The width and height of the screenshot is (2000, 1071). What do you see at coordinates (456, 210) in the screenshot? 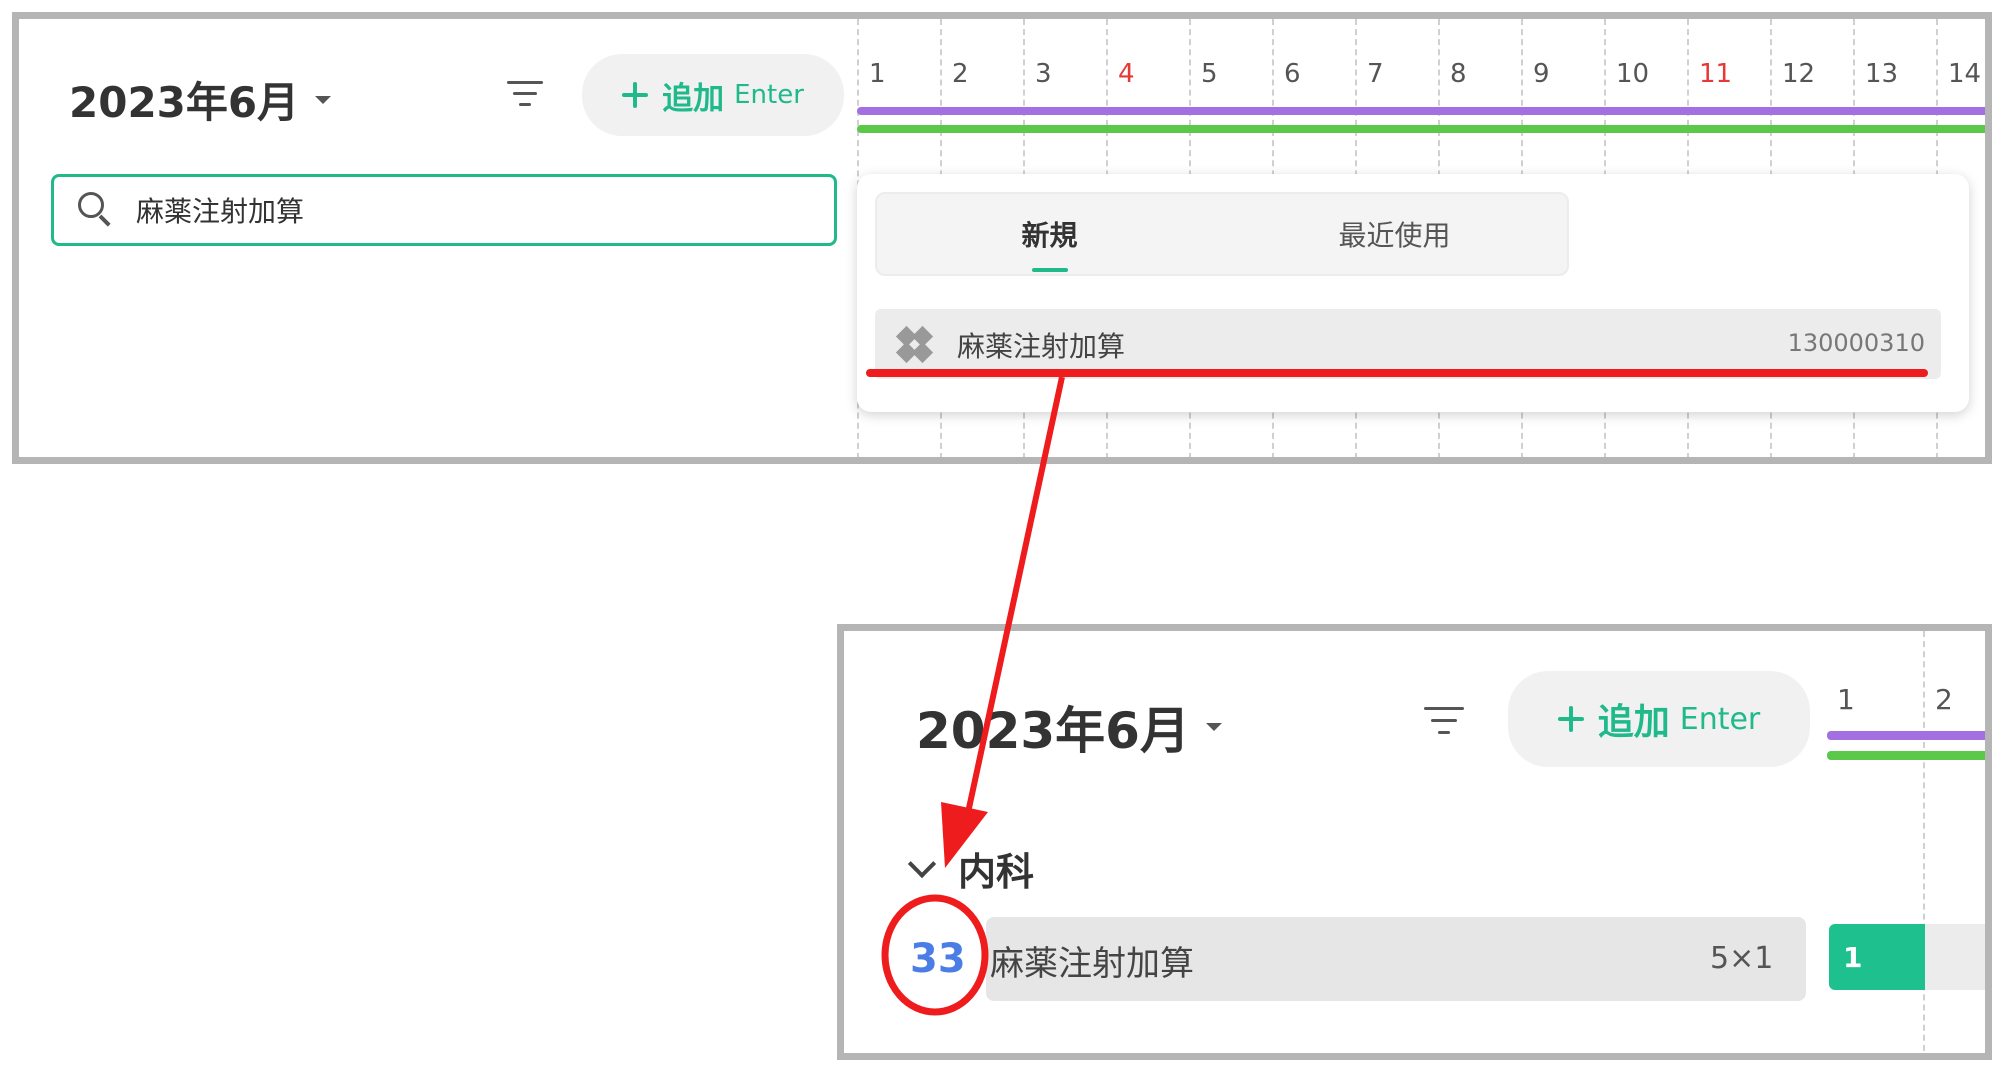
I see `search-input` at bounding box center [456, 210].